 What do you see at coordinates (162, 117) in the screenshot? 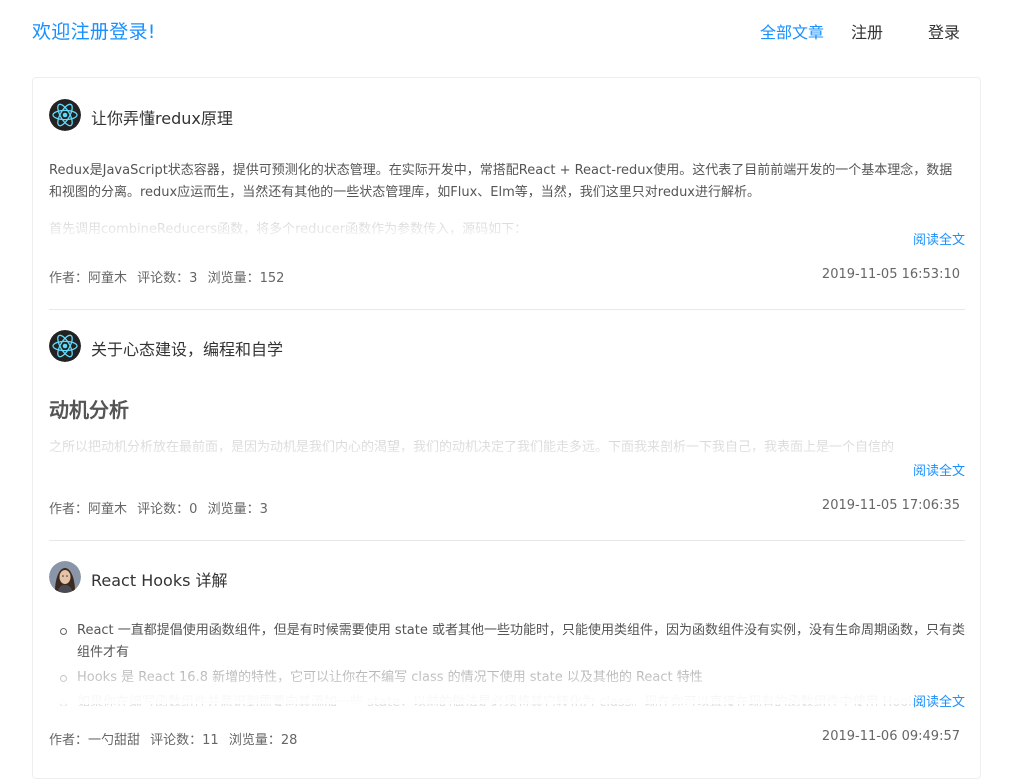
I see `article-title: 让你弄懂redux原理` at bounding box center [162, 117].